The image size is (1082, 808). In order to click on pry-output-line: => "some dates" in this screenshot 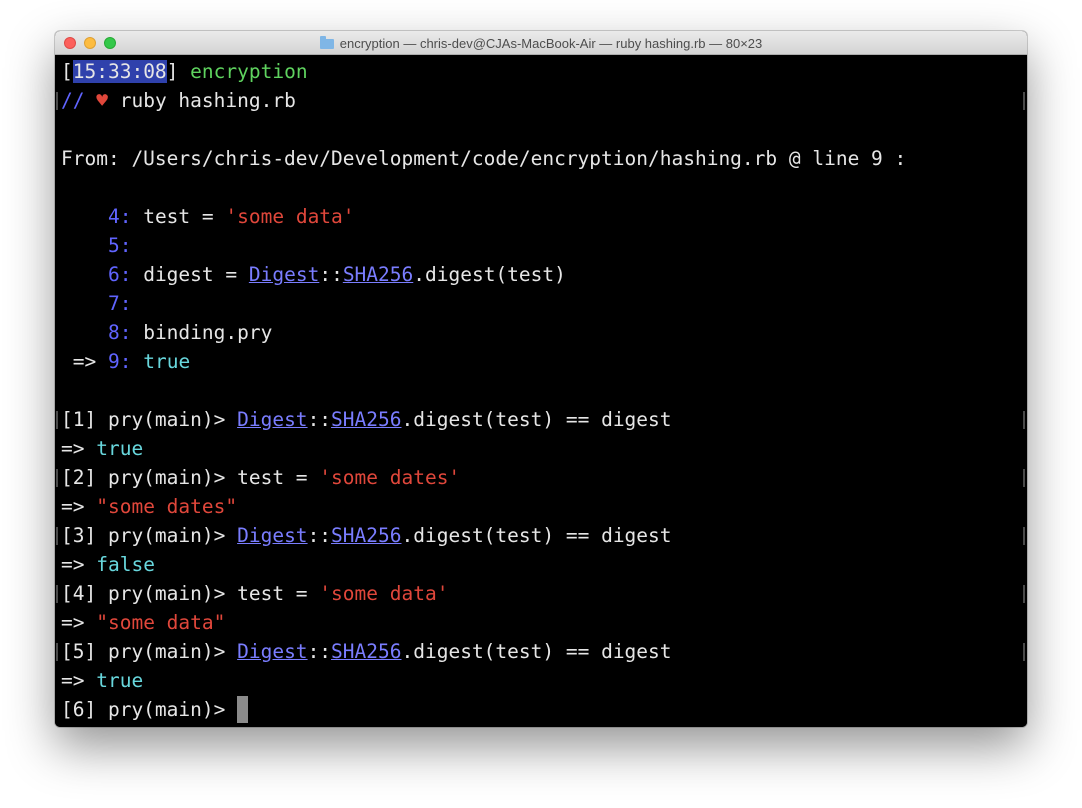, I will do `click(149, 506)`.